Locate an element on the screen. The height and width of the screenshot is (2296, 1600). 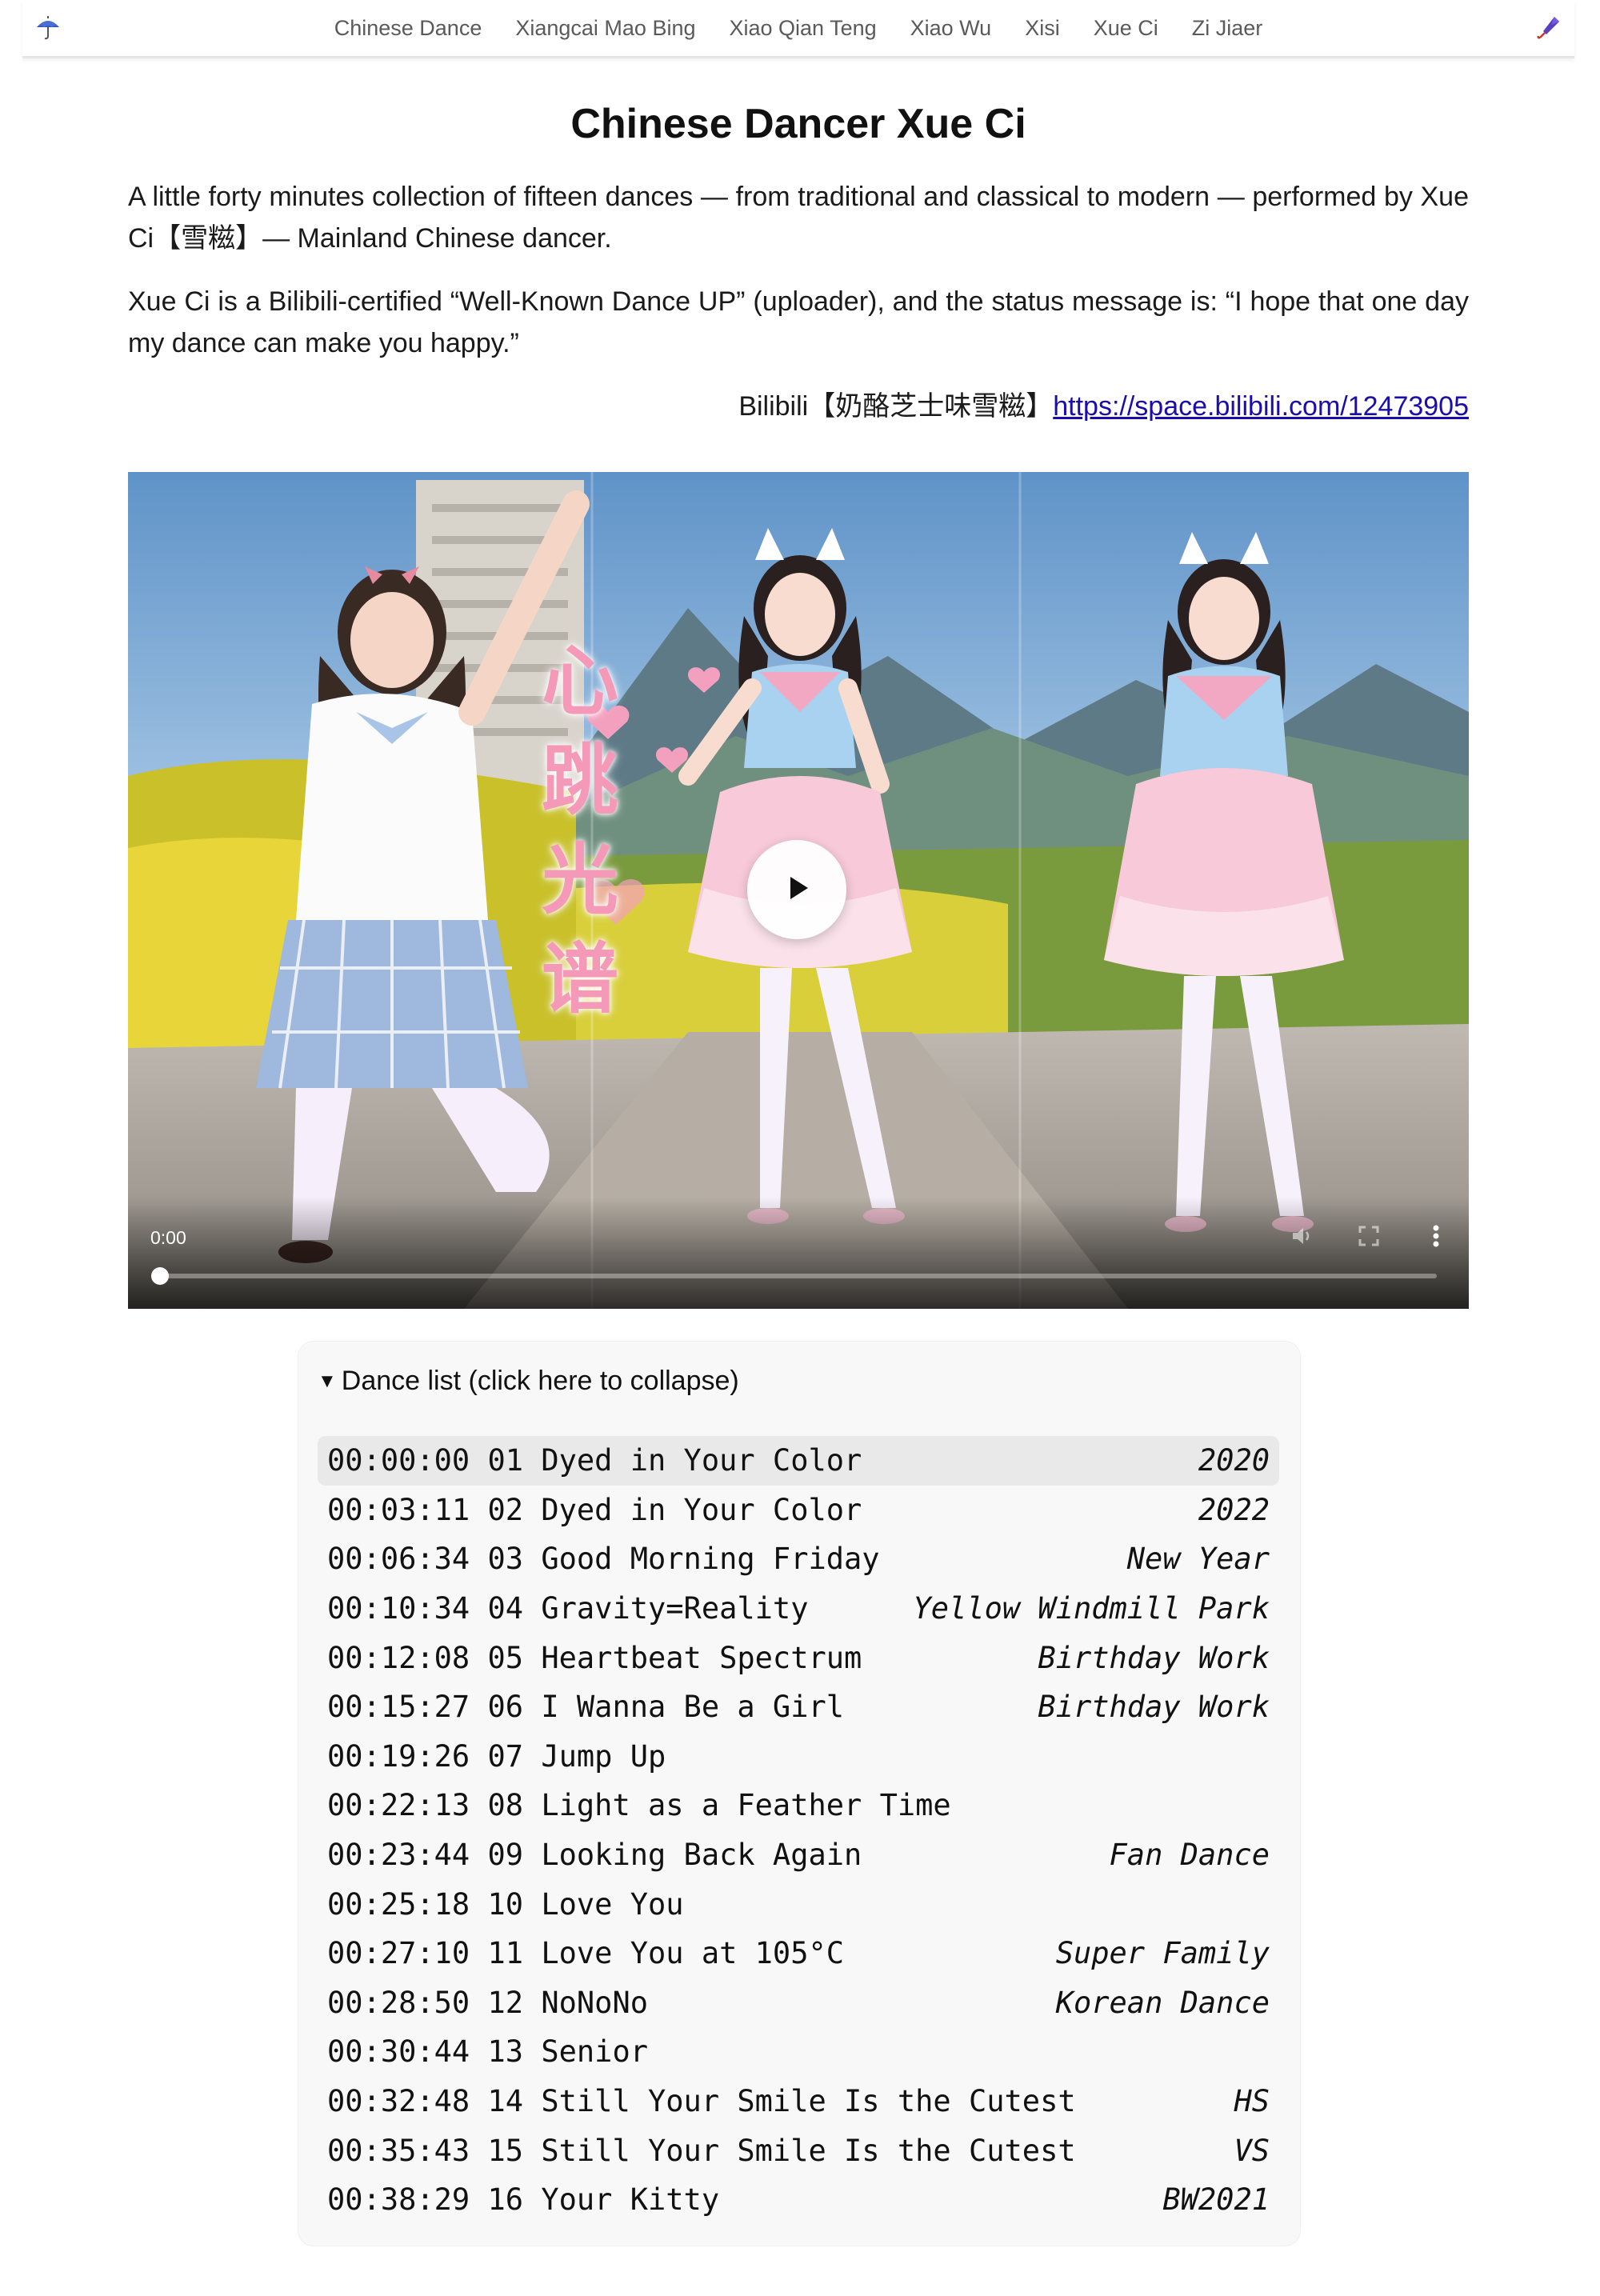
dance-list-item: 00:22:13 08 Light as a Feather Time is located at coordinates (798, 1805).